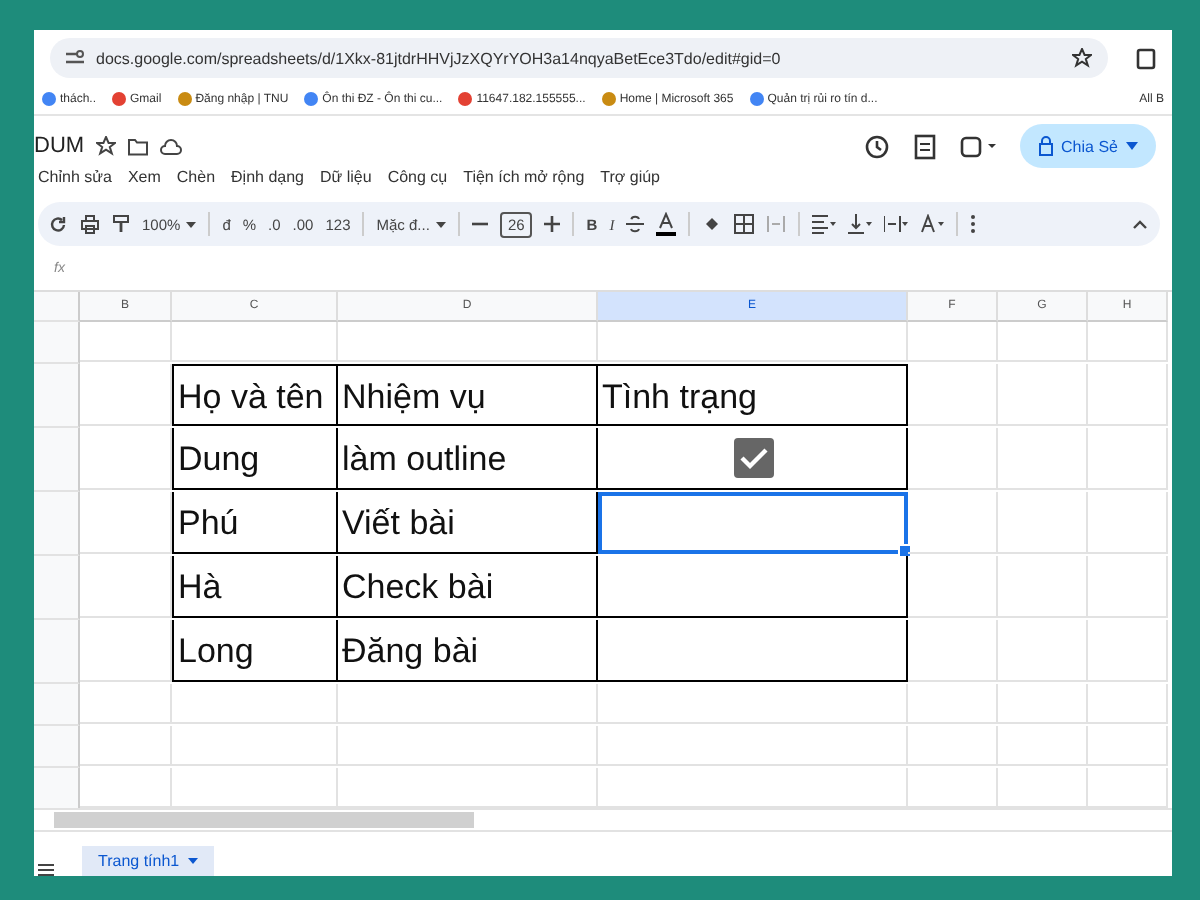 This screenshot has width=1200, height=900. Describe the element at coordinates (977, 146) in the screenshot. I see `video-call-icon` at that location.